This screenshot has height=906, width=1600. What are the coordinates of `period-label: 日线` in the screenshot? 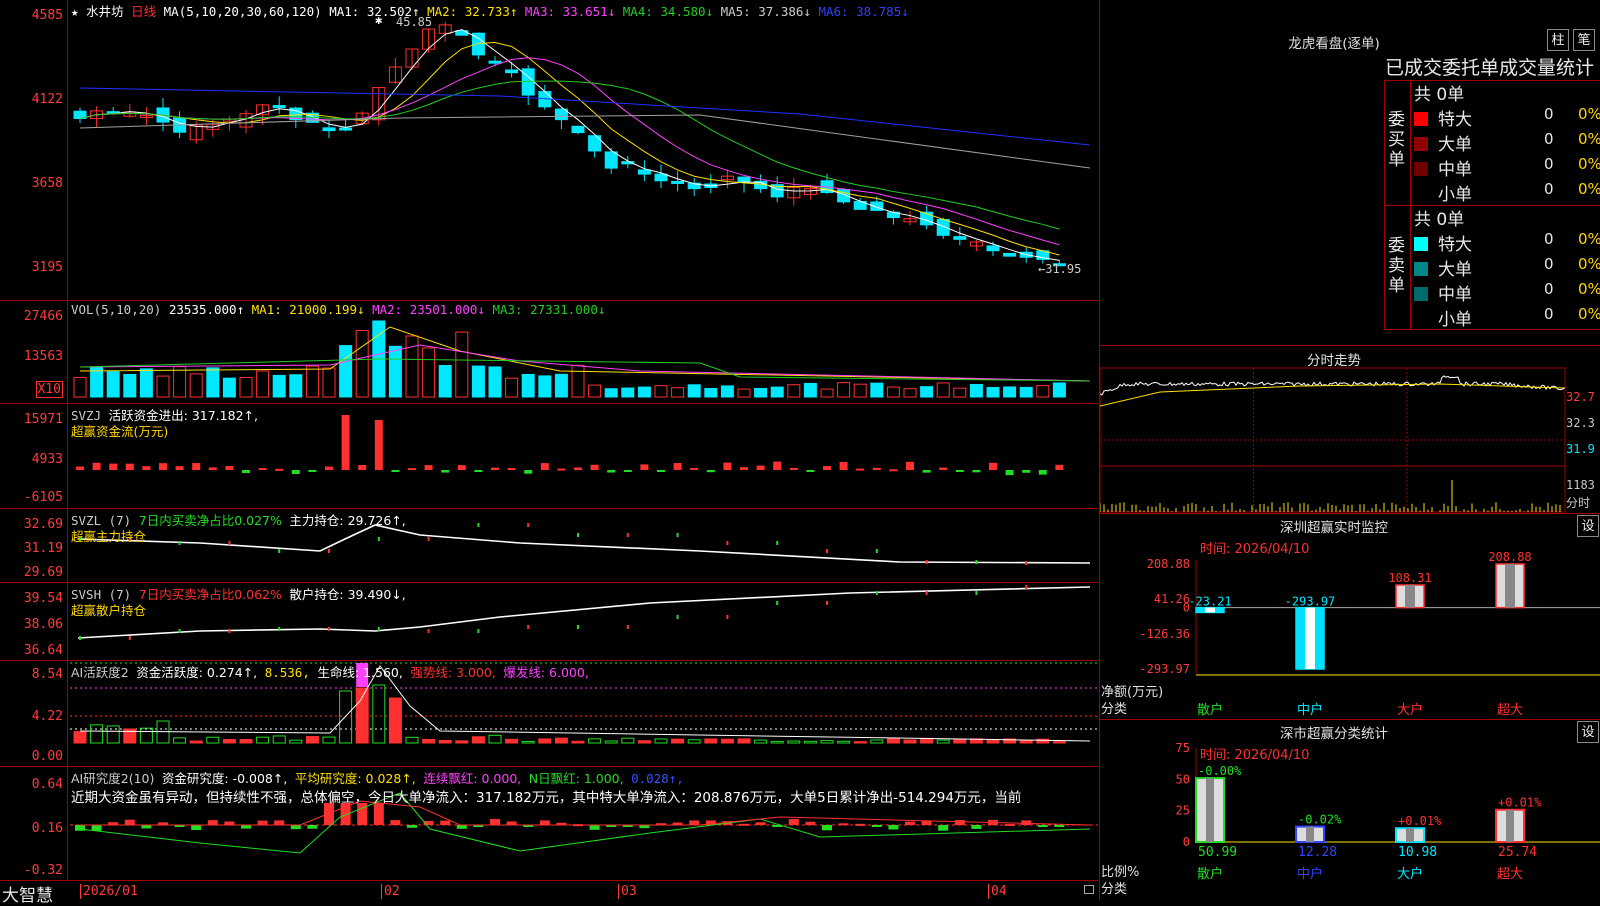 It's located at (143, 11).